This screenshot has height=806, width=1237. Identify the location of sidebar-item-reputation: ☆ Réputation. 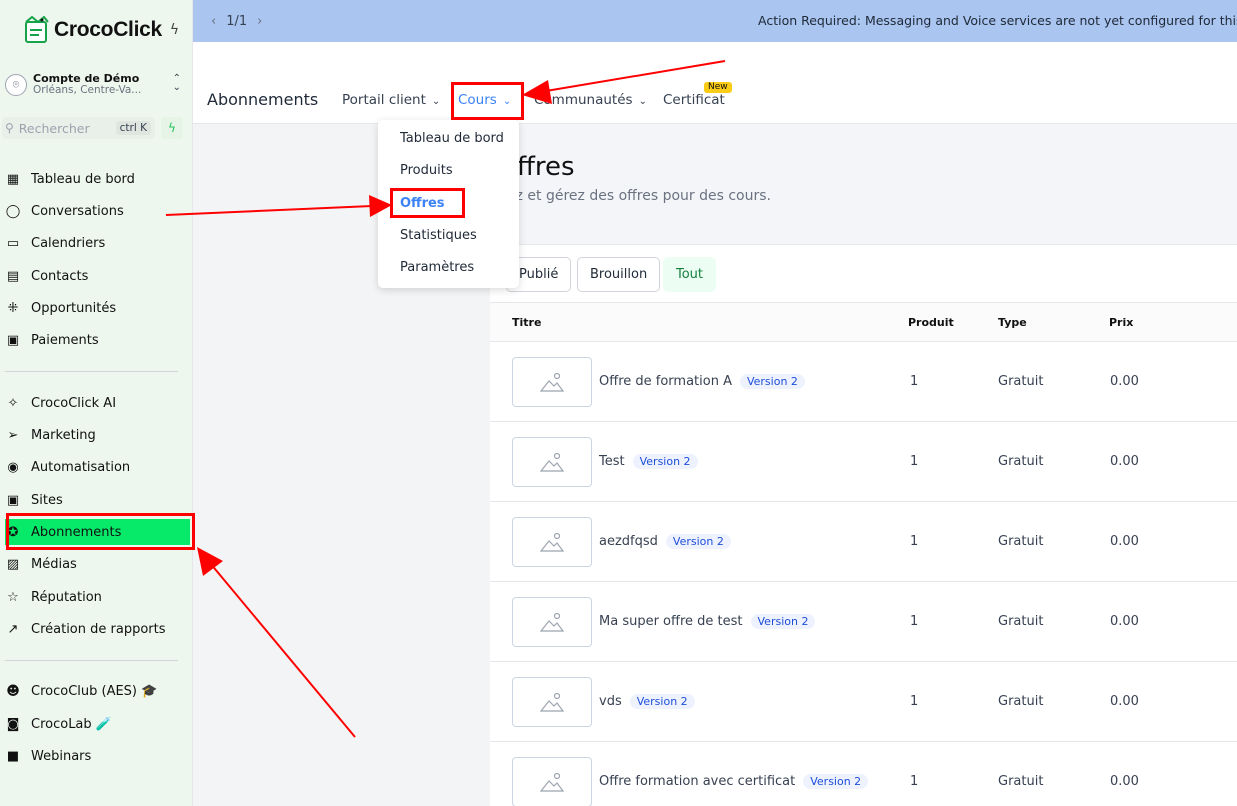
(97, 597).